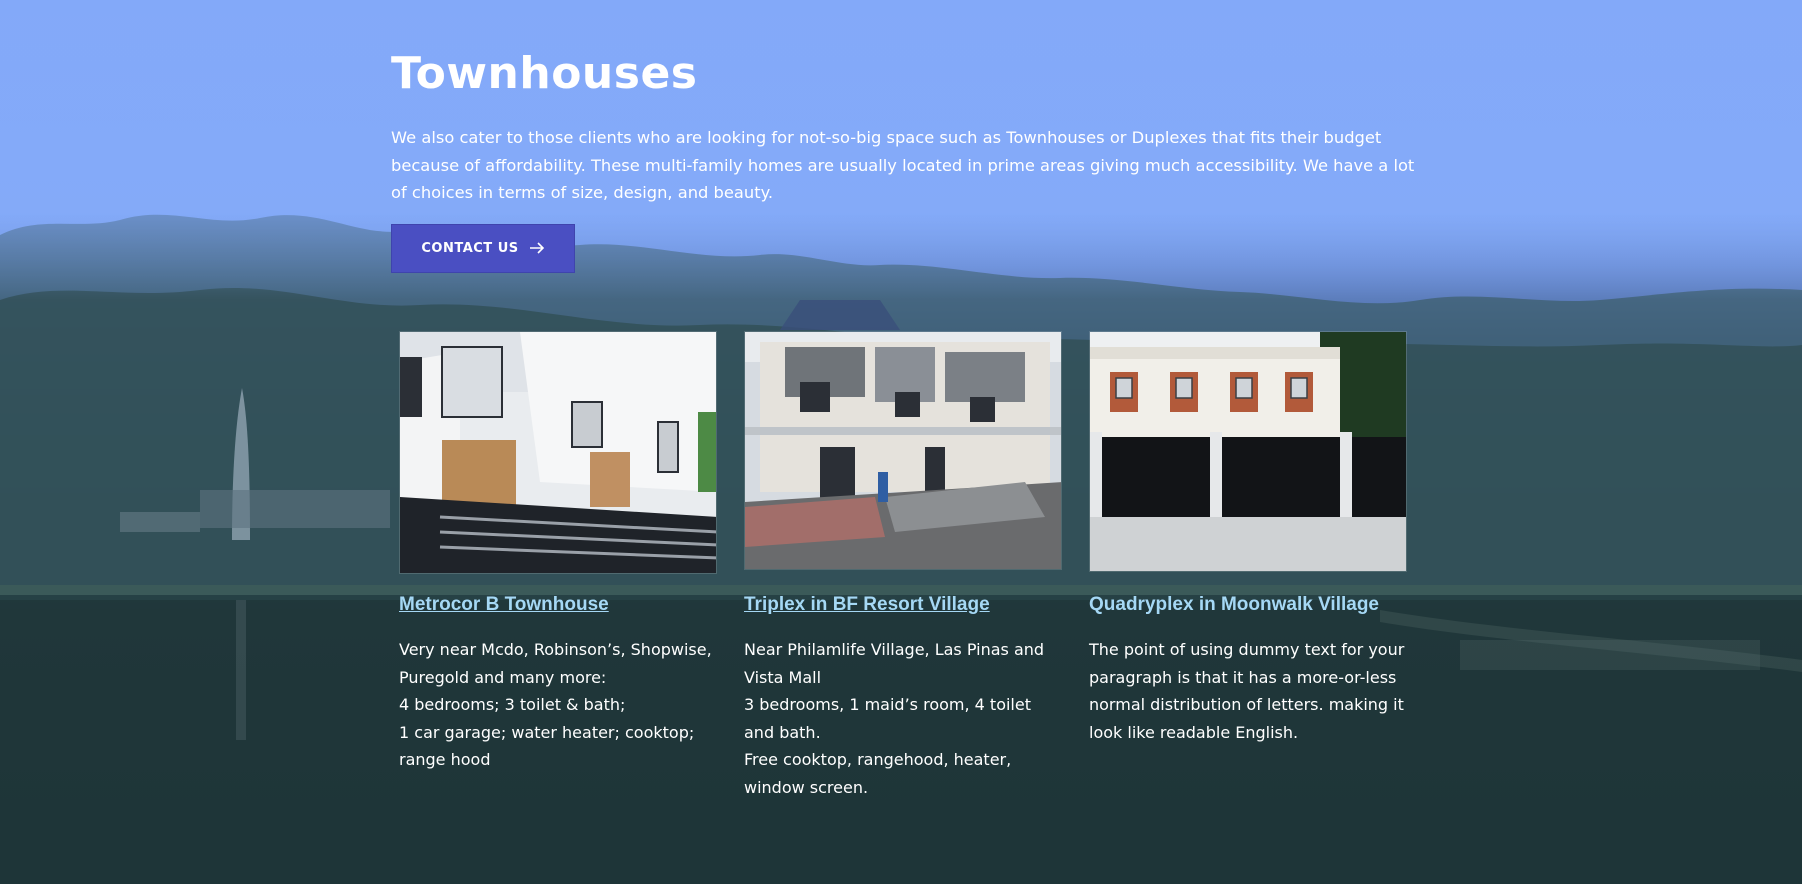 The height and width of the screenshot is (884, 1802). I want to click on description-line: Very near Mcdo, Robinson’s, Shopwise,, so click(555, 649).